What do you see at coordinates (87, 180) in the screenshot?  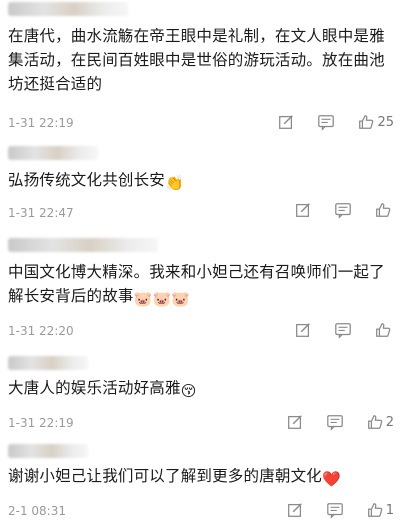 I see `comment-text-body: 弘扬传统文化共创长安` at bounding box center [87, 180].